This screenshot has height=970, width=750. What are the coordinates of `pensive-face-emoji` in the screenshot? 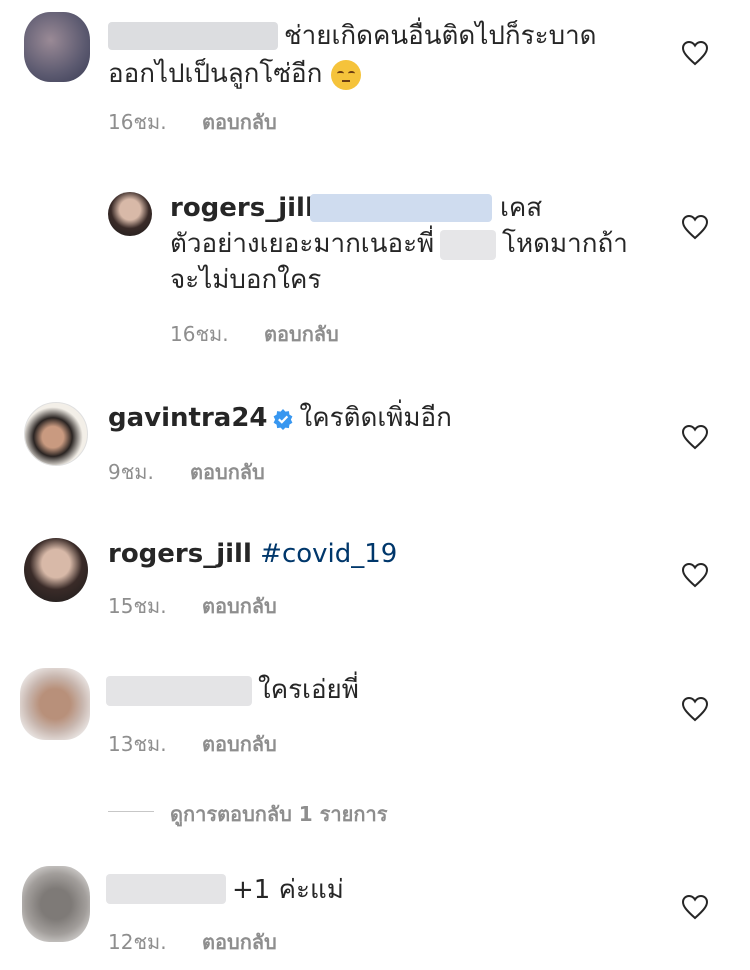 It's located at (345, 74).